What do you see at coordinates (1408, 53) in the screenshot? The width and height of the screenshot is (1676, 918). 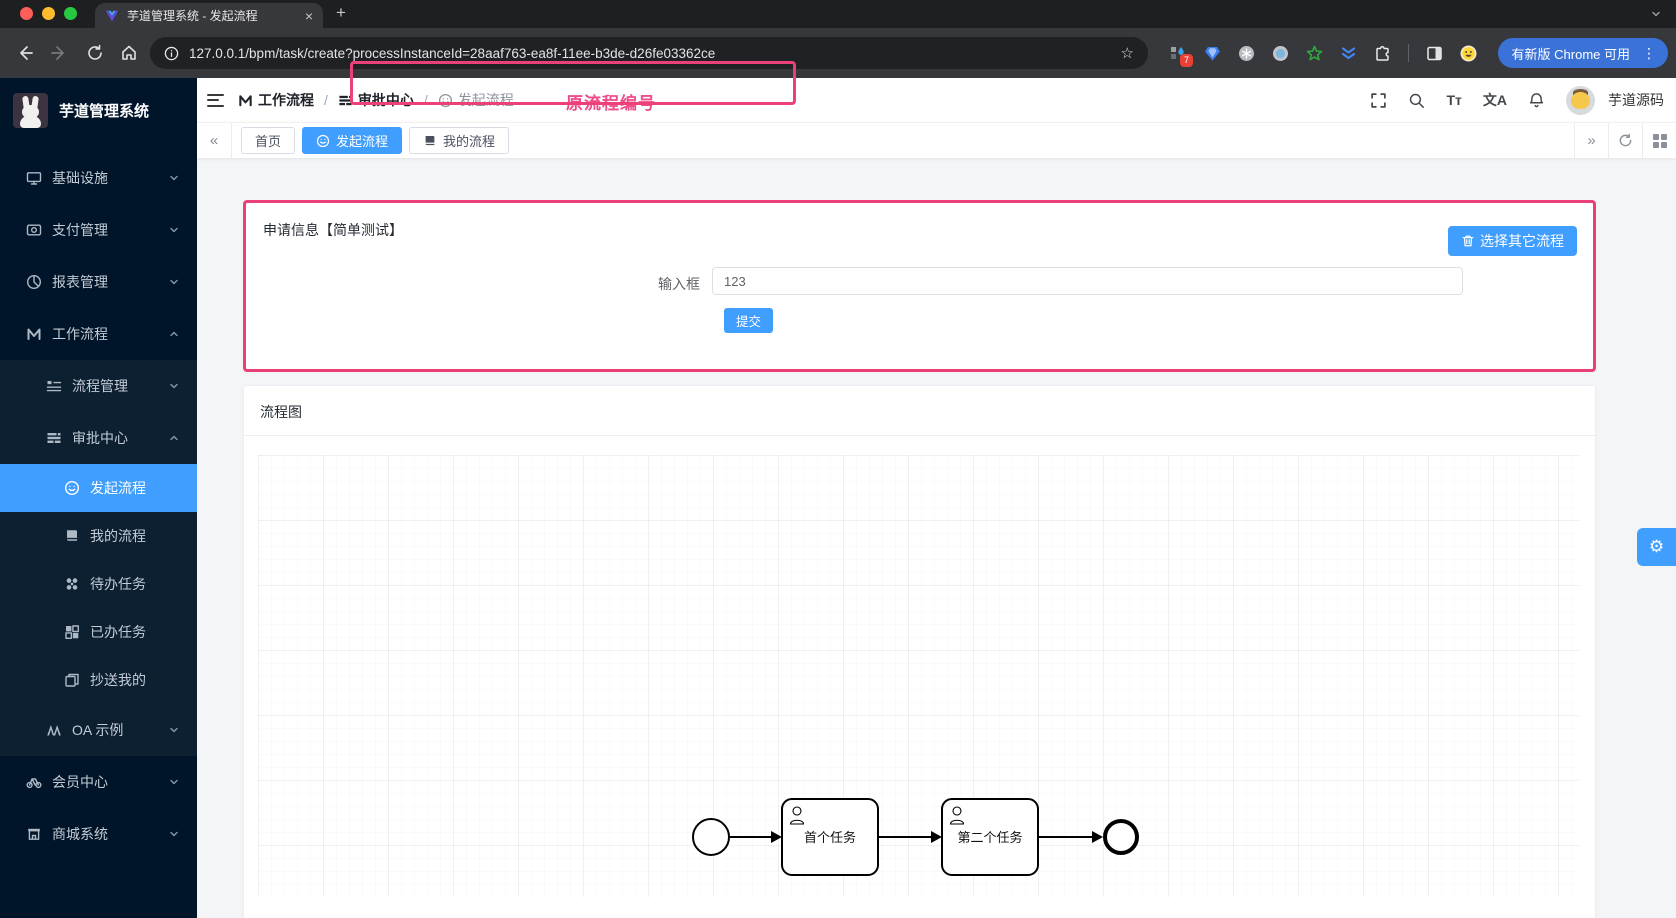 I see `toolbar-divider` at bounding box center [1408, 53].